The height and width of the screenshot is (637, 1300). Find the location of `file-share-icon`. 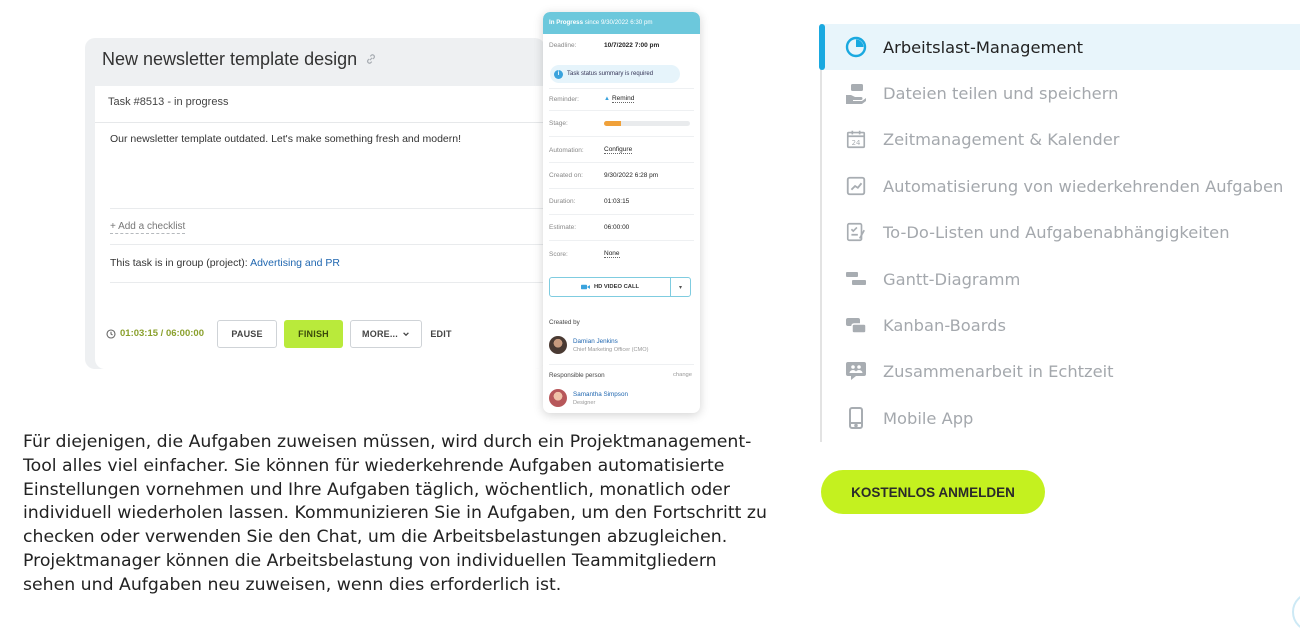

file-share-icon is located at coordinates (856, 93).